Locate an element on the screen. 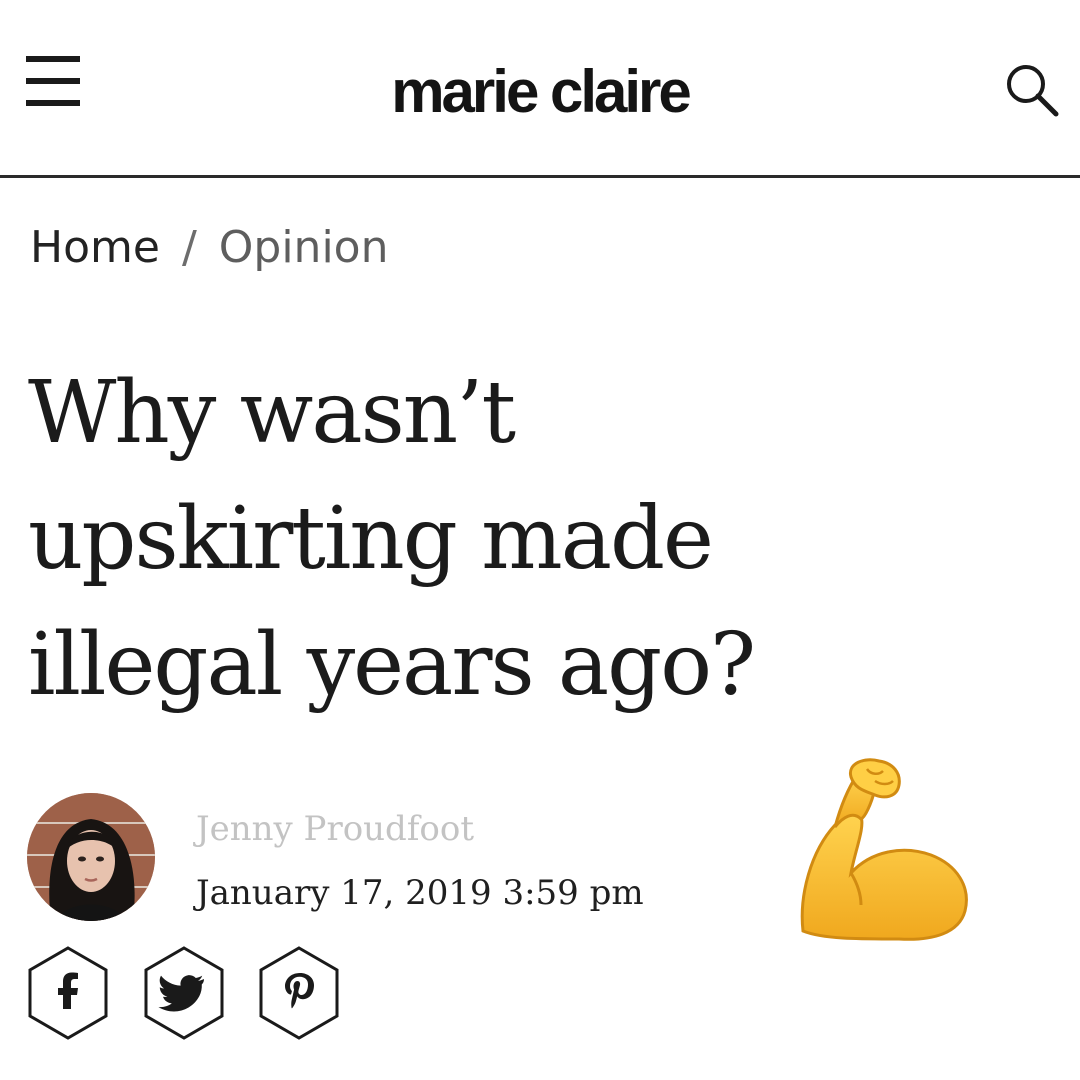 Image resolution: width=1080 pixels, height=1080 pixels. headline-line: Why wasn’t is located at coordinates (272, 413).